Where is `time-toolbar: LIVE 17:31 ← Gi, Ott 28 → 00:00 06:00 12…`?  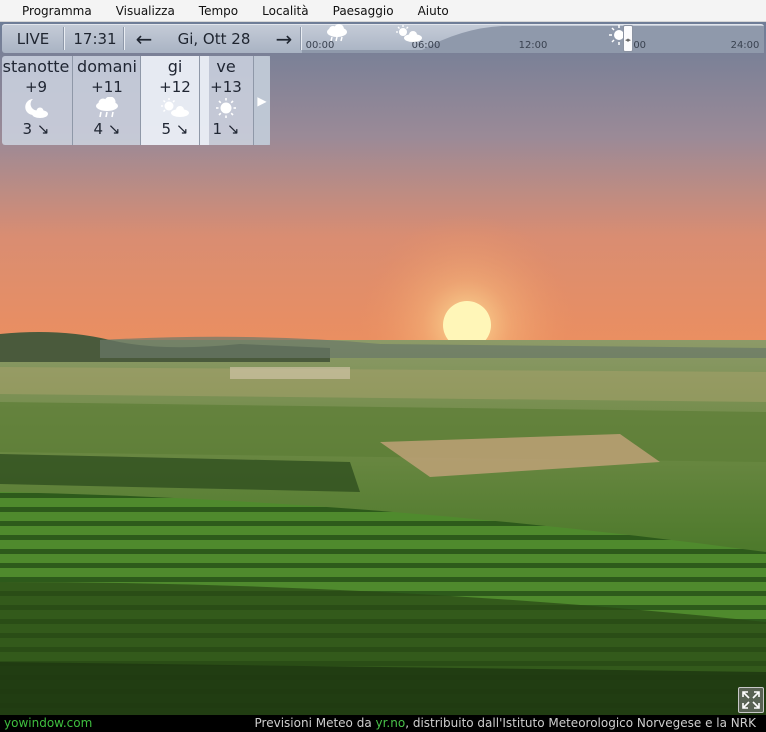 time-toolbar: LIVE 17:31 ← Gi, Ott 28 → 00:00 06:00 12… is located at coordinates (383, 38).